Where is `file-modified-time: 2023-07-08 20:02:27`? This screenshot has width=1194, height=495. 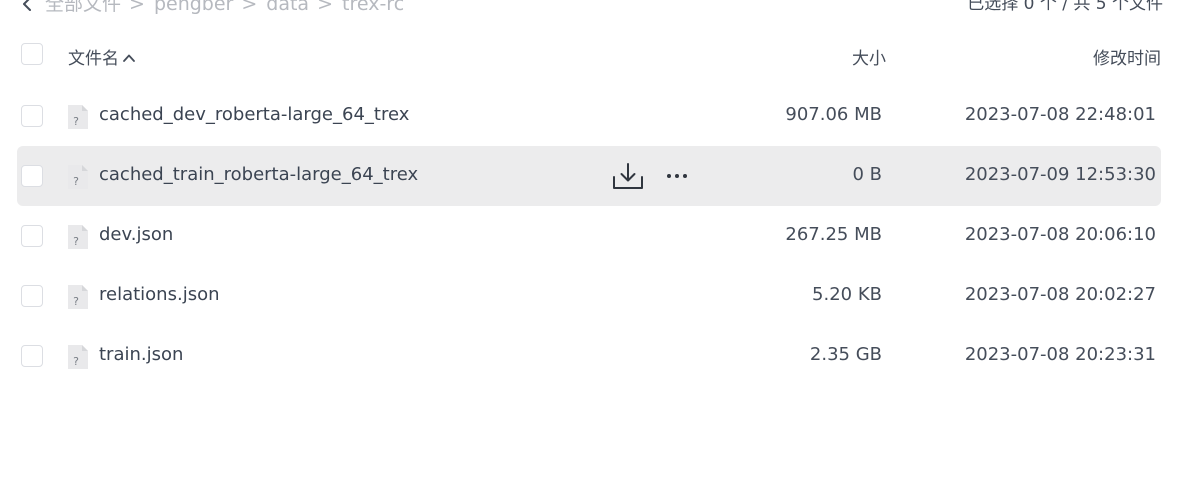
file-modified-time: 2023-07-08 20:02:27 is located at coordinates (1060, 294).